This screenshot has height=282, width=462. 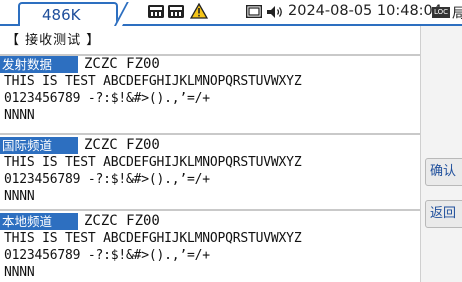 I want to click on mode-tab: 486K, so click(x=68, y=14).